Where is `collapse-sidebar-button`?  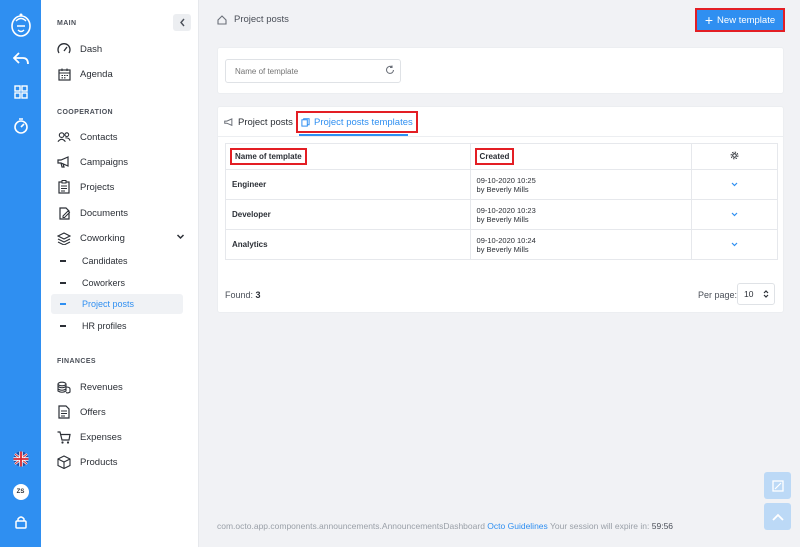 collapse-sidebar-button is located at coordinates (182, 22).